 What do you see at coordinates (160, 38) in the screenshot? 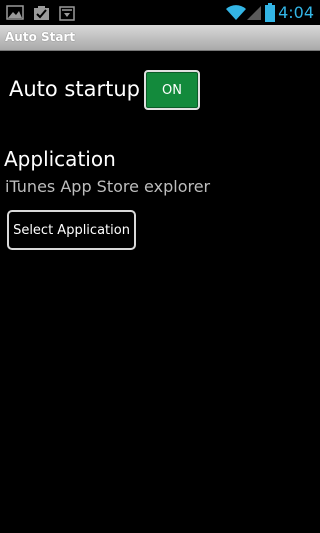
I see `title-bar: Auto Start` at bounding box center [160, 38].